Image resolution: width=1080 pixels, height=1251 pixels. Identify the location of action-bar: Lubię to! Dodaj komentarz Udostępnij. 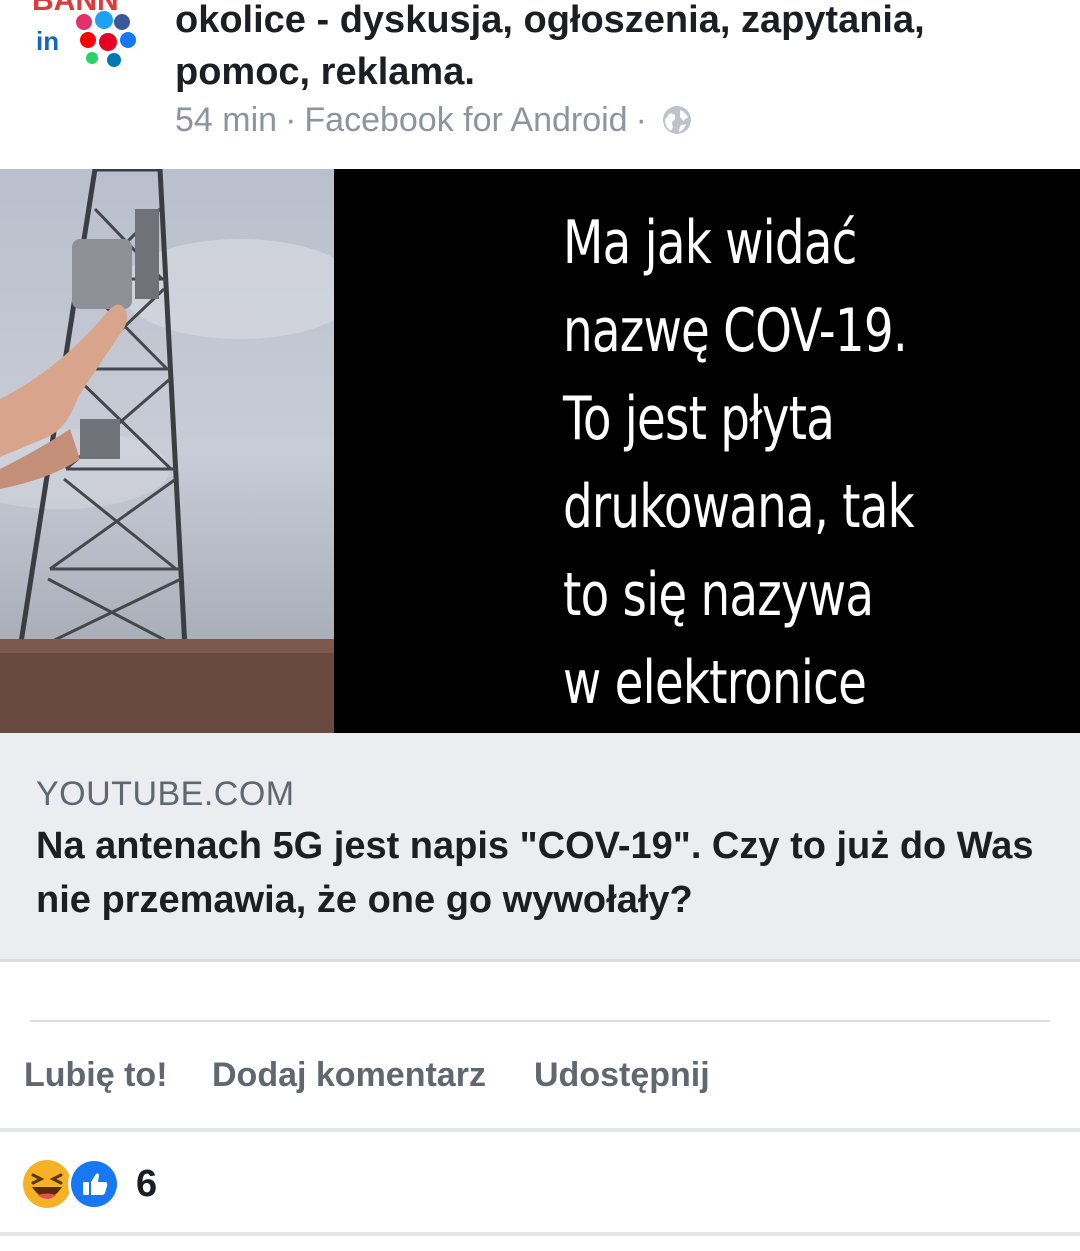
(540, 1075).